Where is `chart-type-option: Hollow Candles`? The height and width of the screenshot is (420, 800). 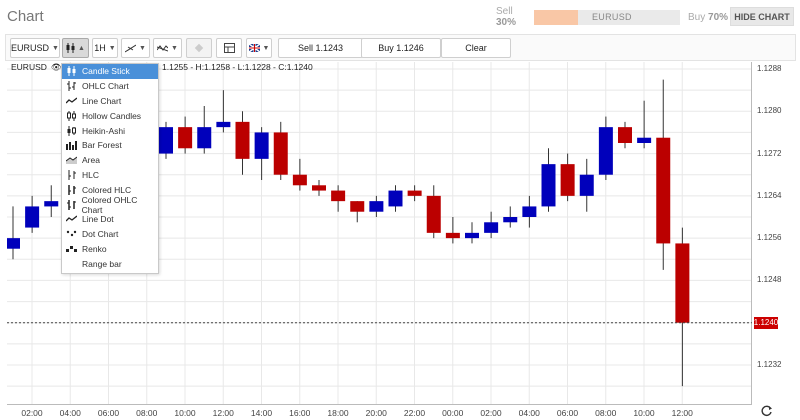 chart-type-option: Hollow Candles is located at coordinates (110, 115).